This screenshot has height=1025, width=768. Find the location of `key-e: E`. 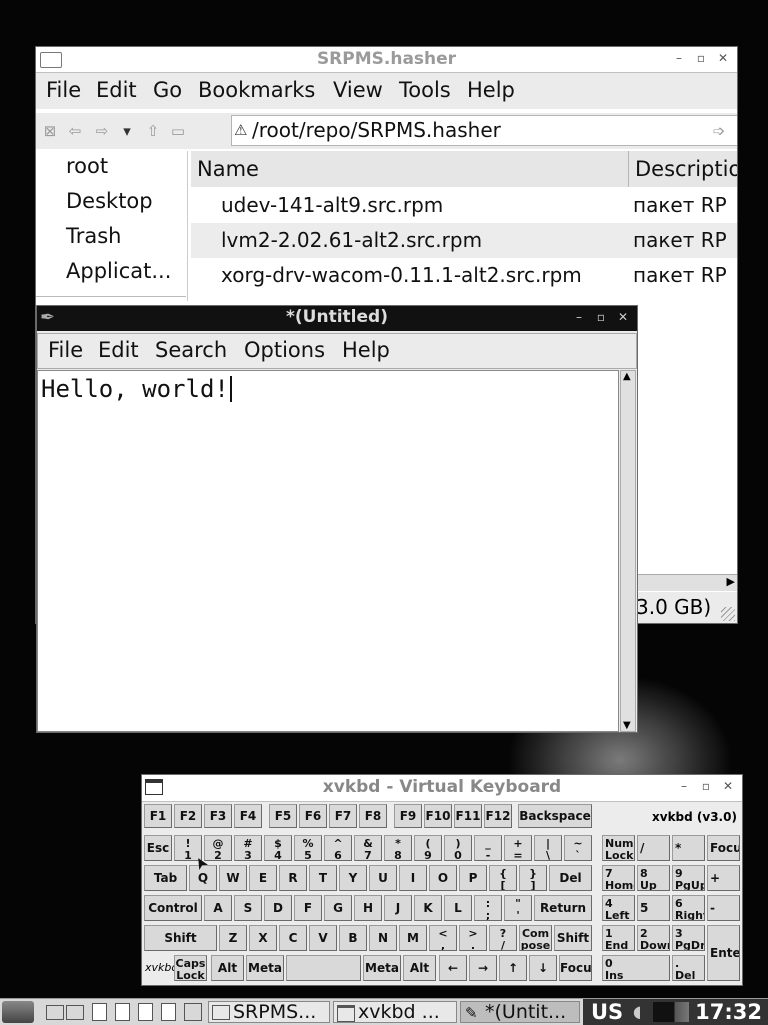

key-e: E is located at coordinates (263, 878).